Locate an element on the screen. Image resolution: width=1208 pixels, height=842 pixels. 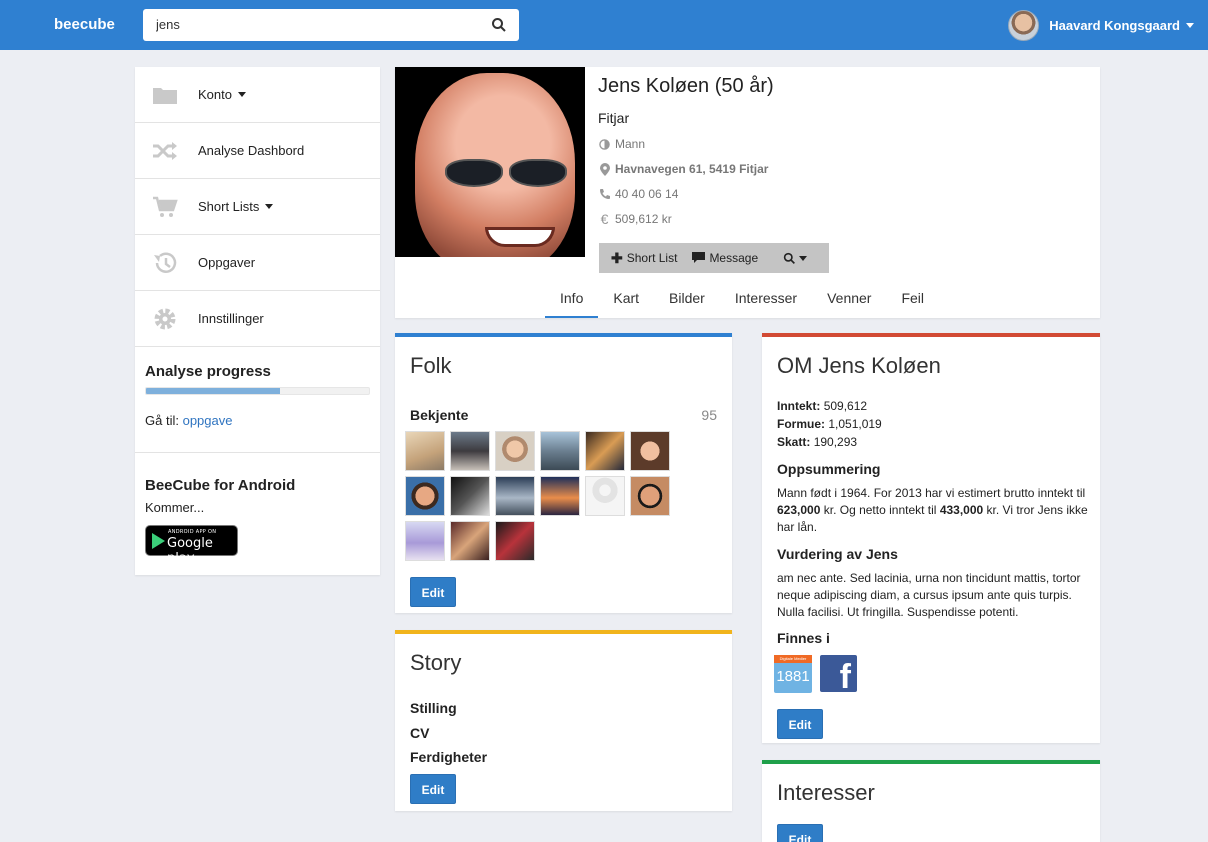
profile-phone: 40 40 06 14 is located at coordinates (638, 194).